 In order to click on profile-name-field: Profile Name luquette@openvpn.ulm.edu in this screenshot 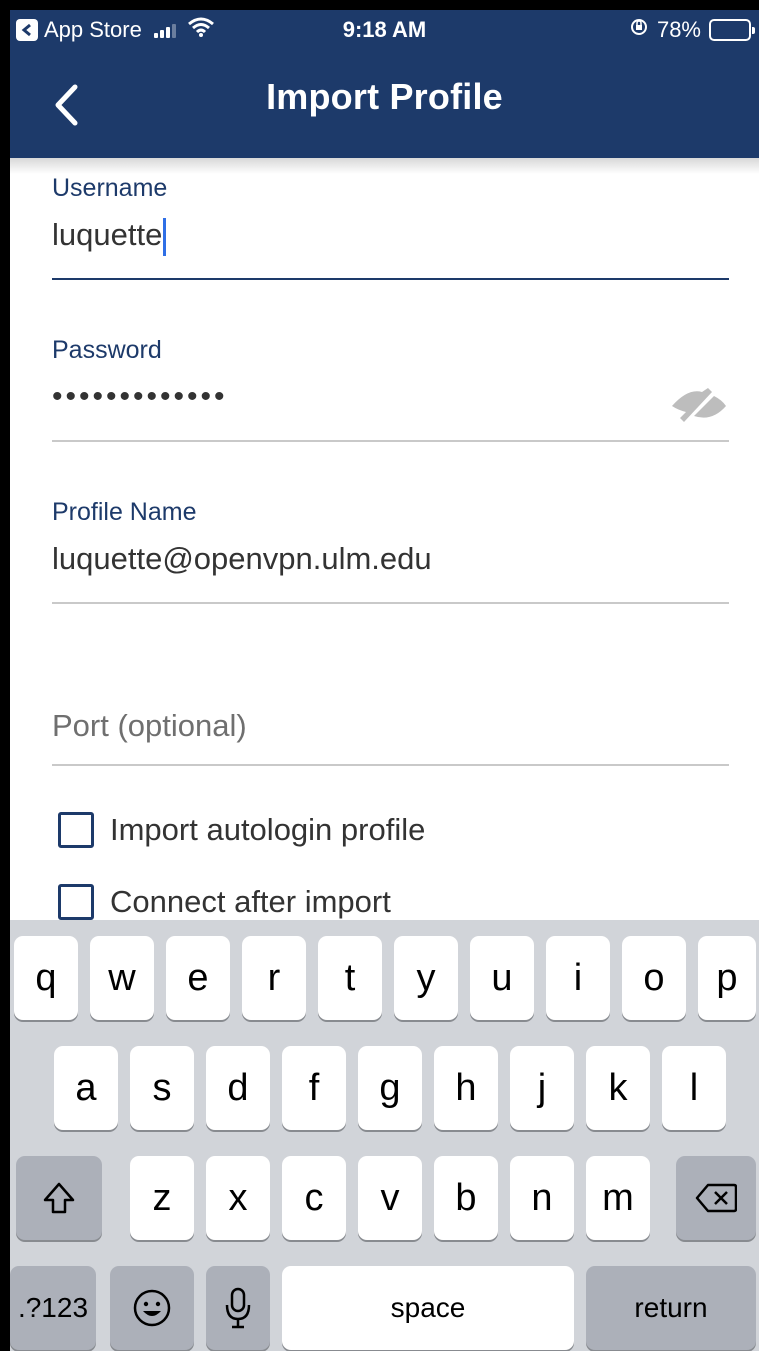, I will do `click(390, 551)`.